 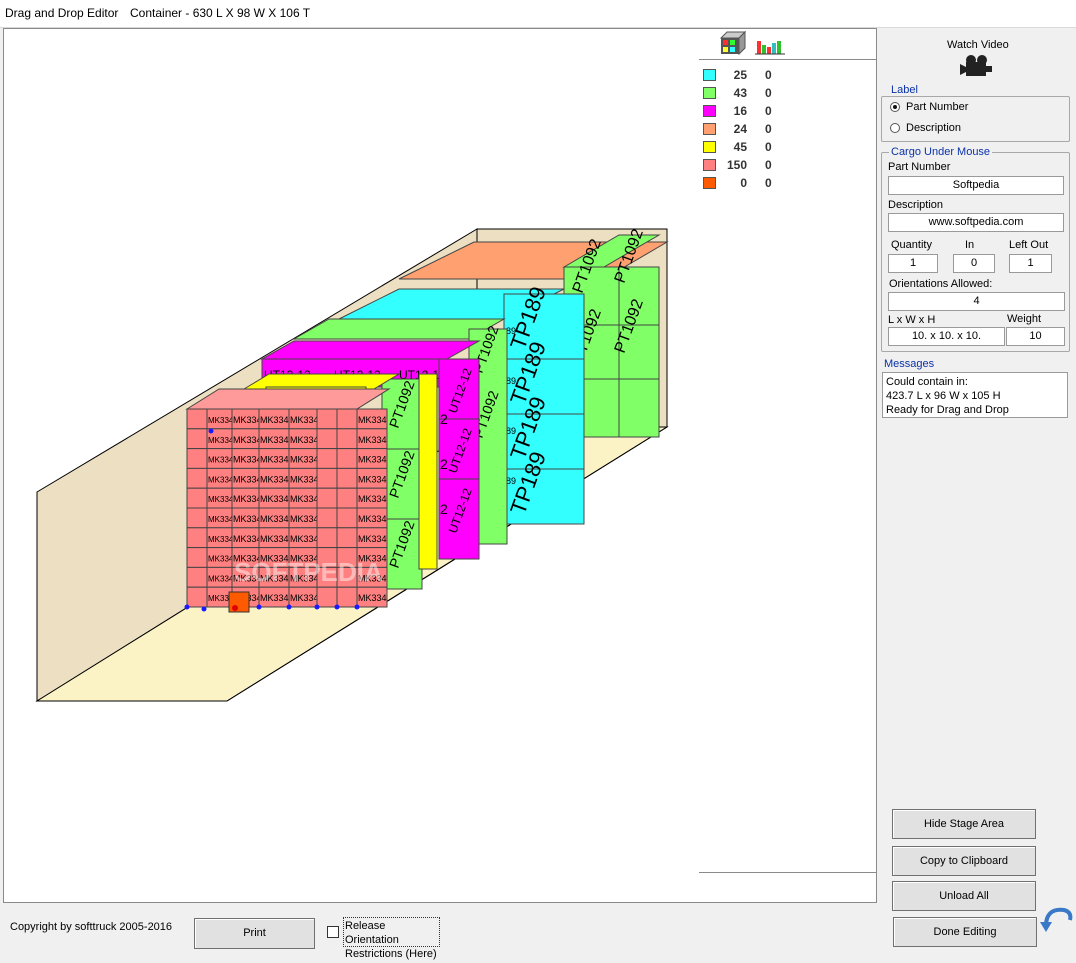 What do you see at coordinates (912, 320) in the screenshot?
I see `lwh-label: L x W x H` at bounding box center [912, 320].